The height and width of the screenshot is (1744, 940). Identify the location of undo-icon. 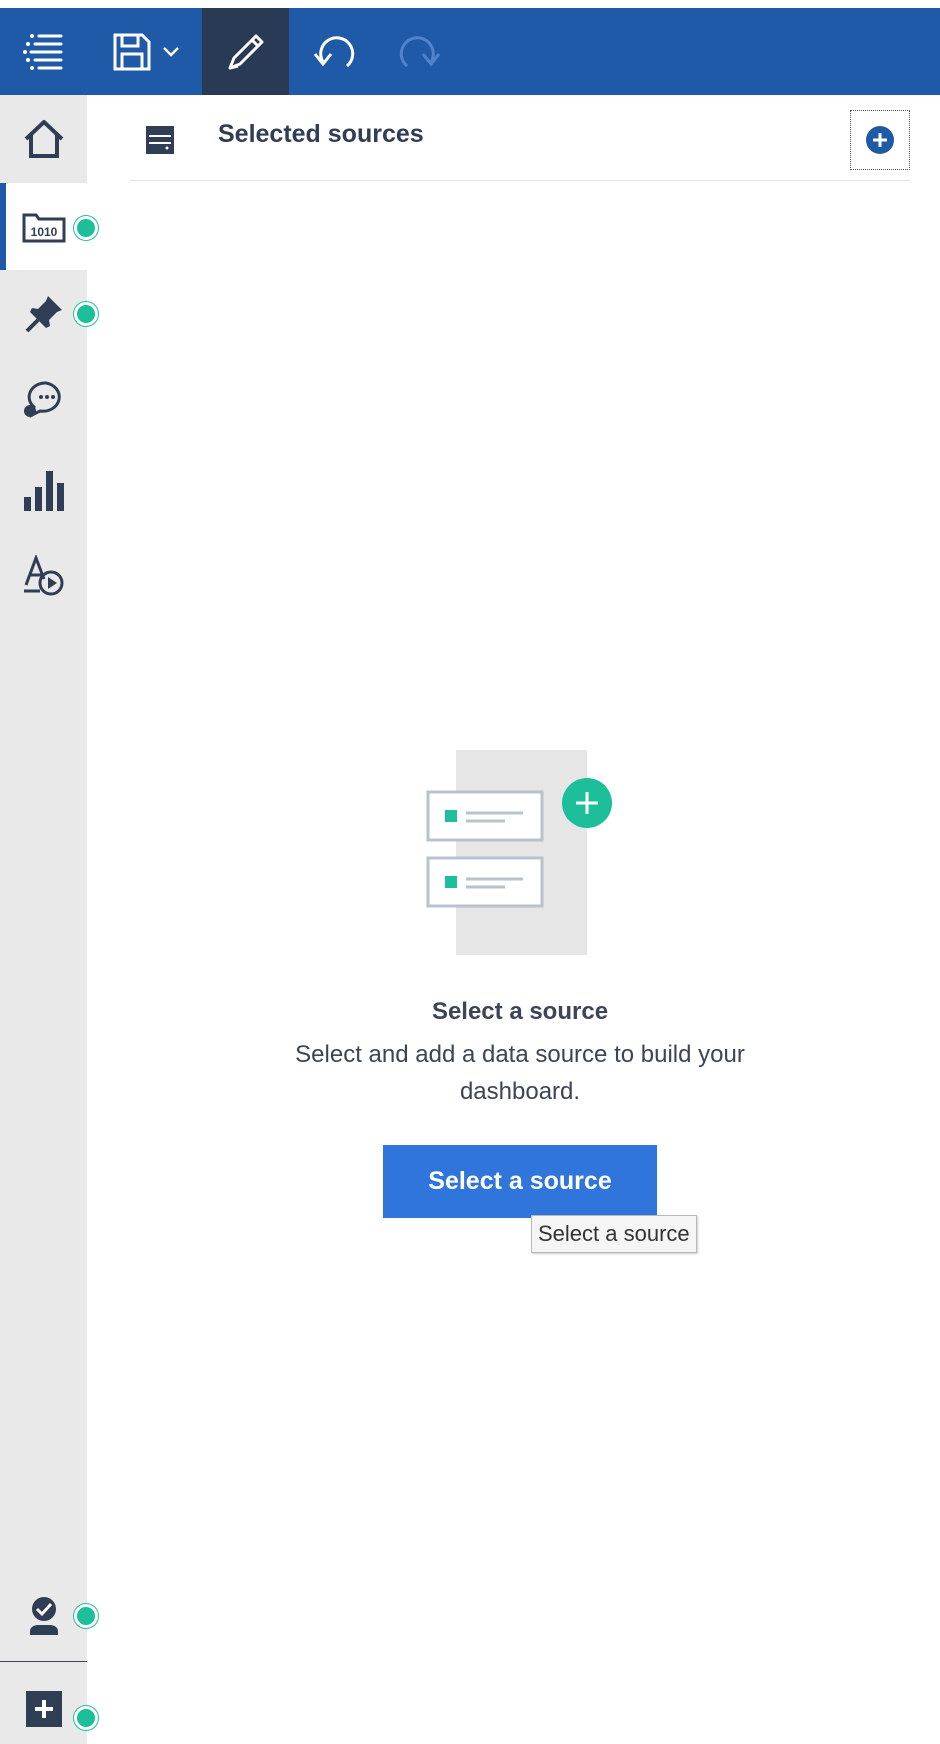
(333, 51).